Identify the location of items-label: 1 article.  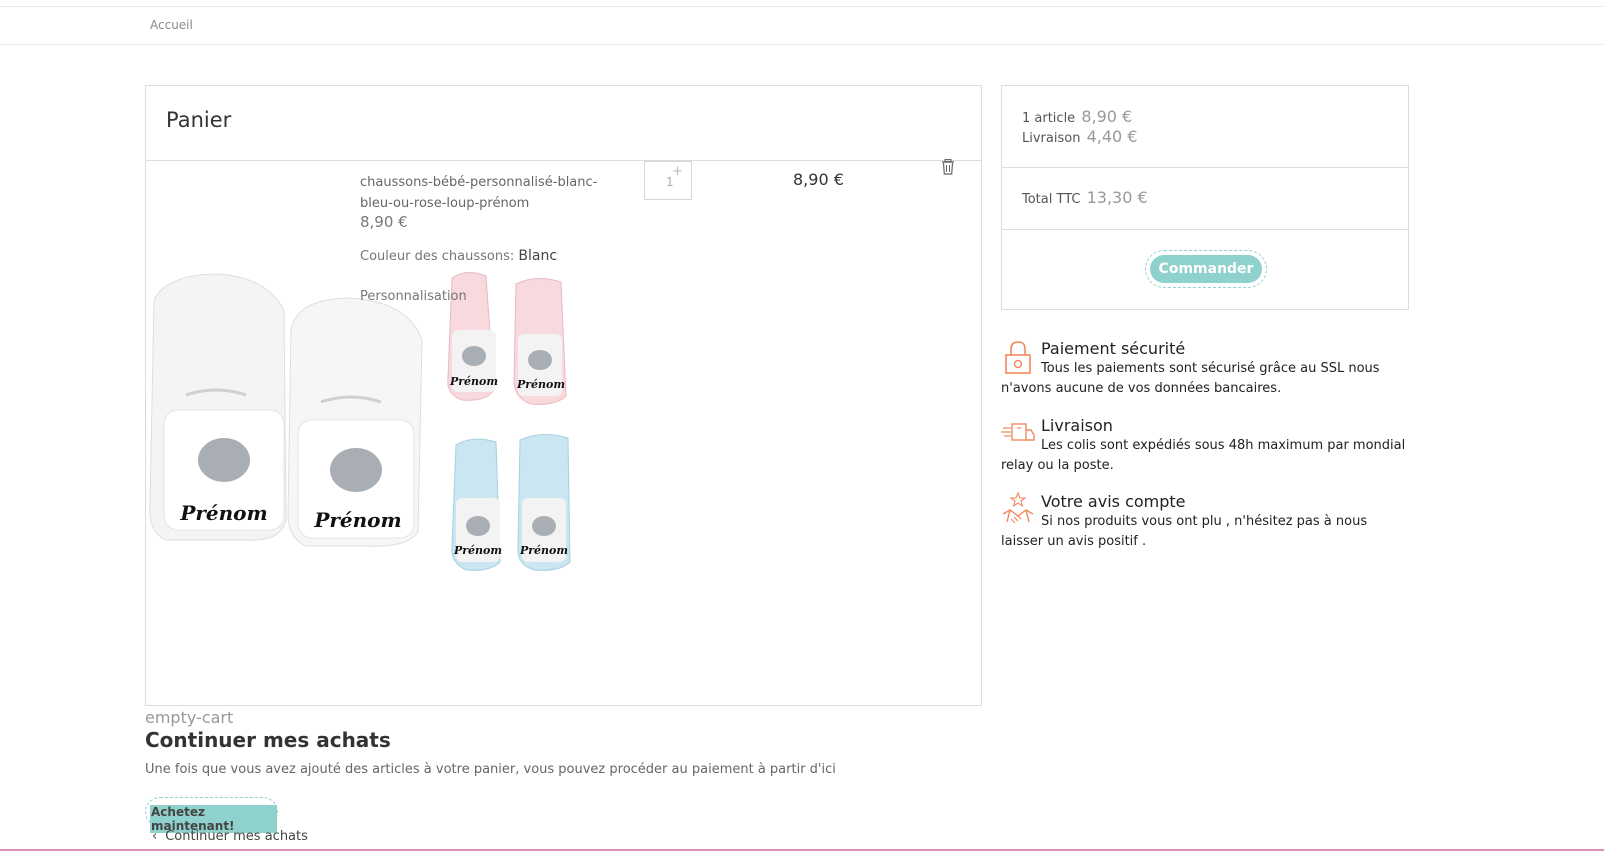
(1049, 118).